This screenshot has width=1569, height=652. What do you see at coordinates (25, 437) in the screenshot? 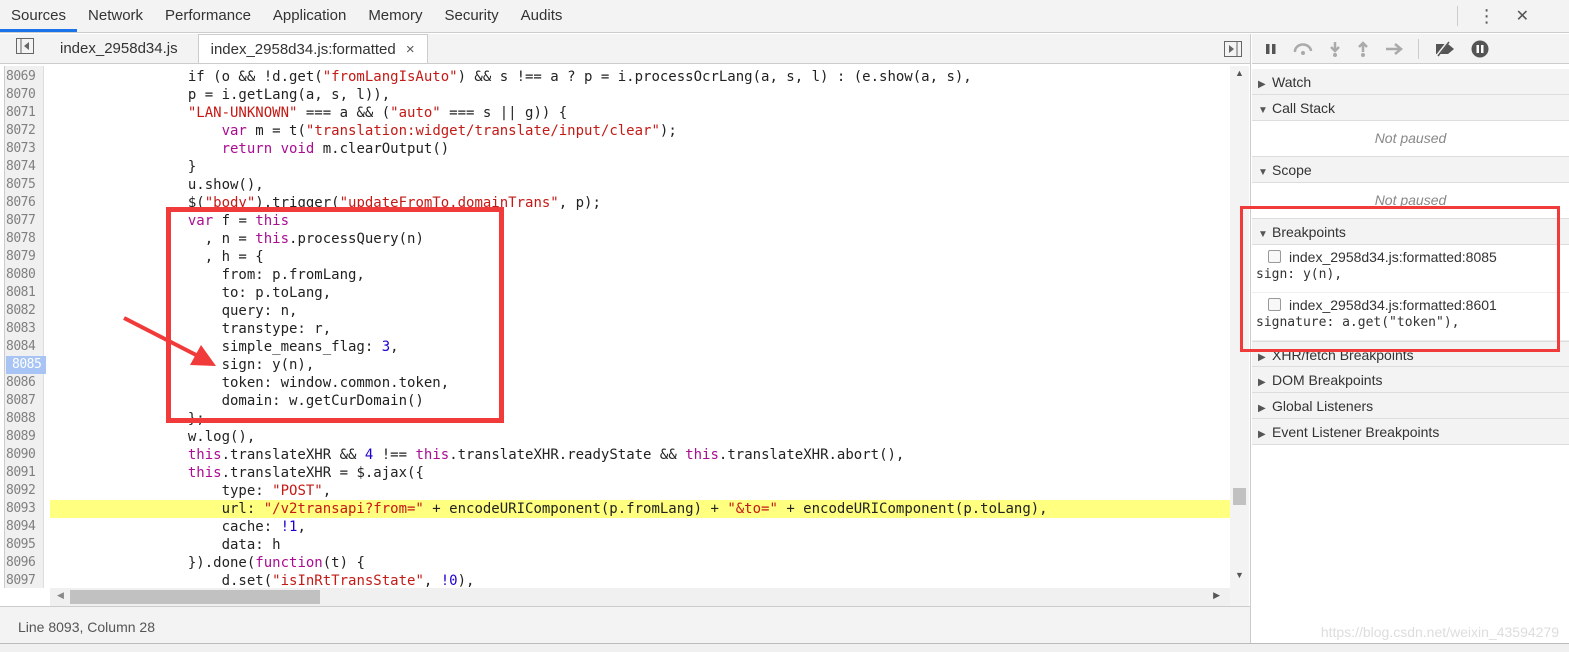
I see `line-number: 8089` at bounding box center [25, 437].